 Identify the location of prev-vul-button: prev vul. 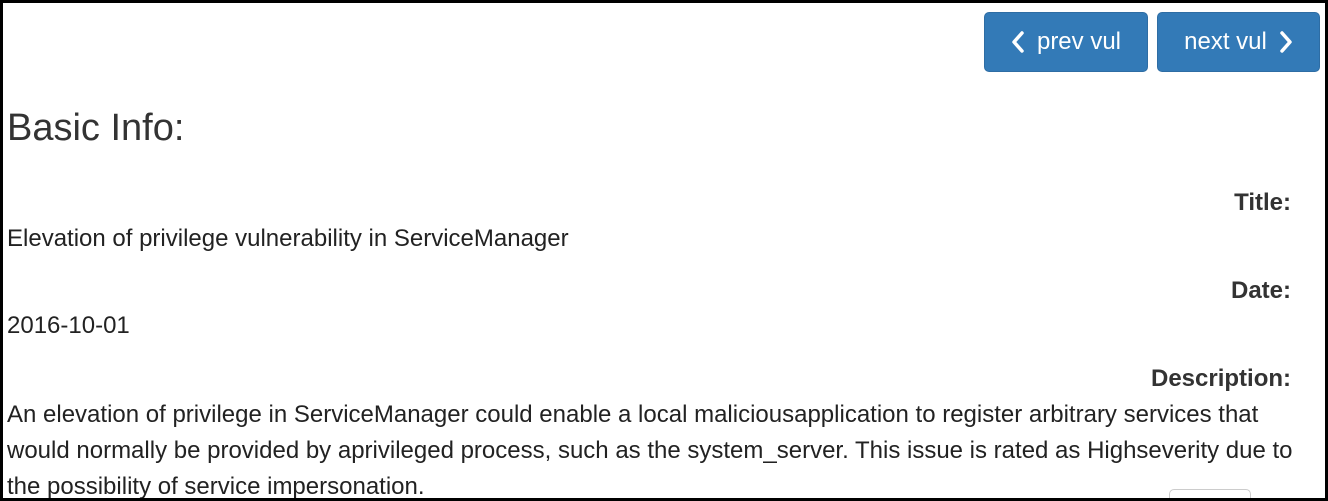
(1066, 42).